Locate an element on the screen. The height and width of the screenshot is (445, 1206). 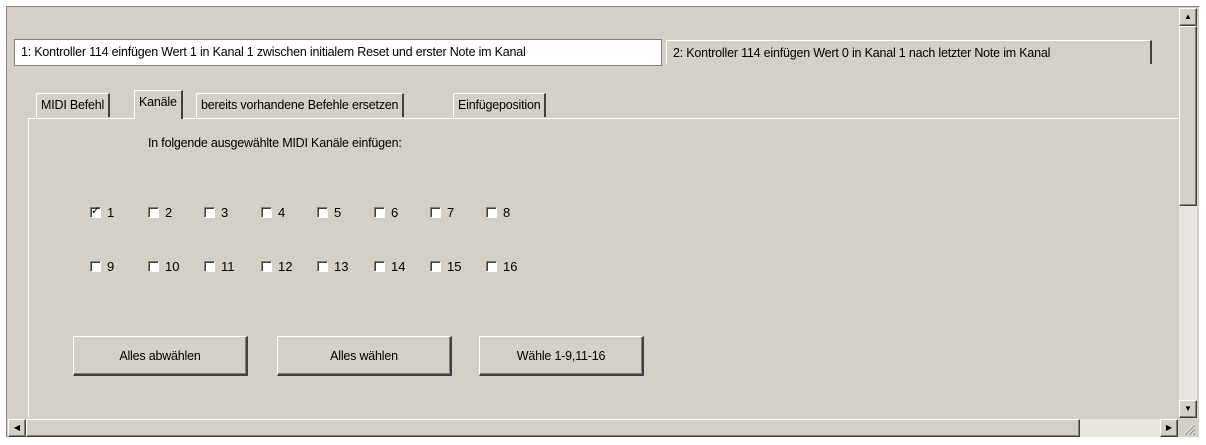
scroll-right-icon: ▶ is located at coordinates (1169, 428).